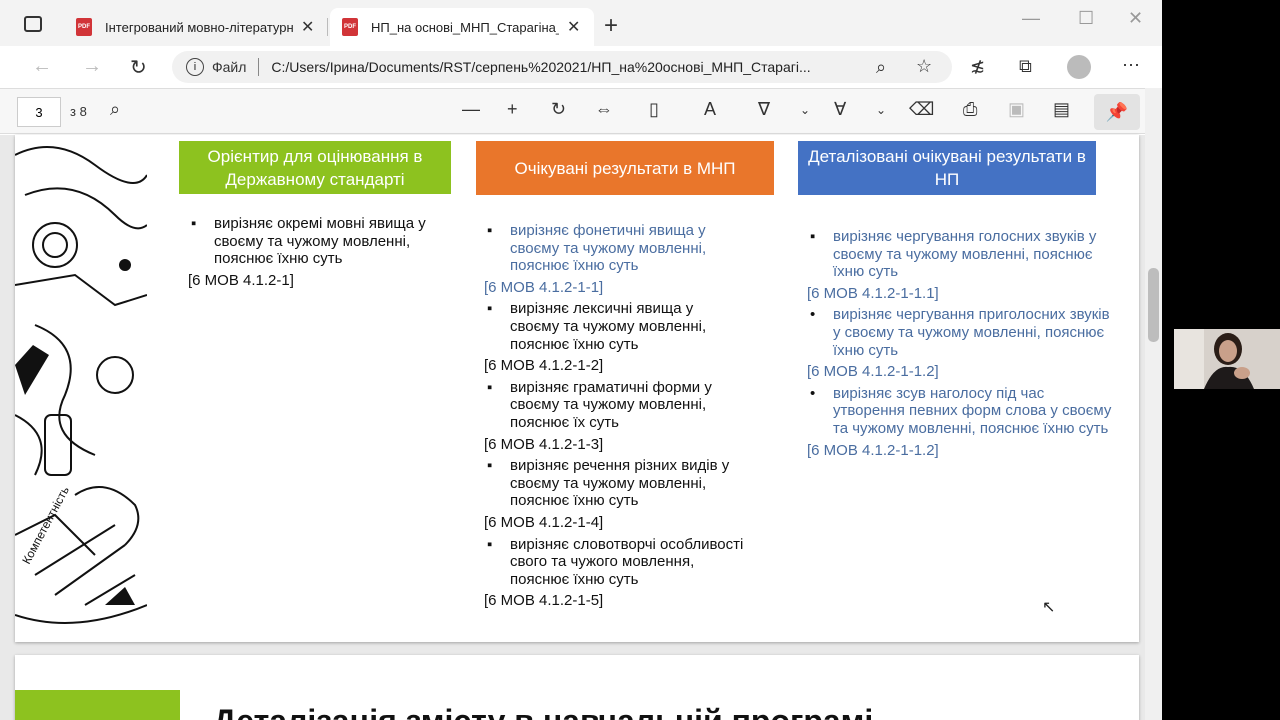 This screenshot has width=1280, height=720. What do you see at coordinates (42, 66) in the screenshot?
I see `back-icon: ←` at bounding box center [42, 66].